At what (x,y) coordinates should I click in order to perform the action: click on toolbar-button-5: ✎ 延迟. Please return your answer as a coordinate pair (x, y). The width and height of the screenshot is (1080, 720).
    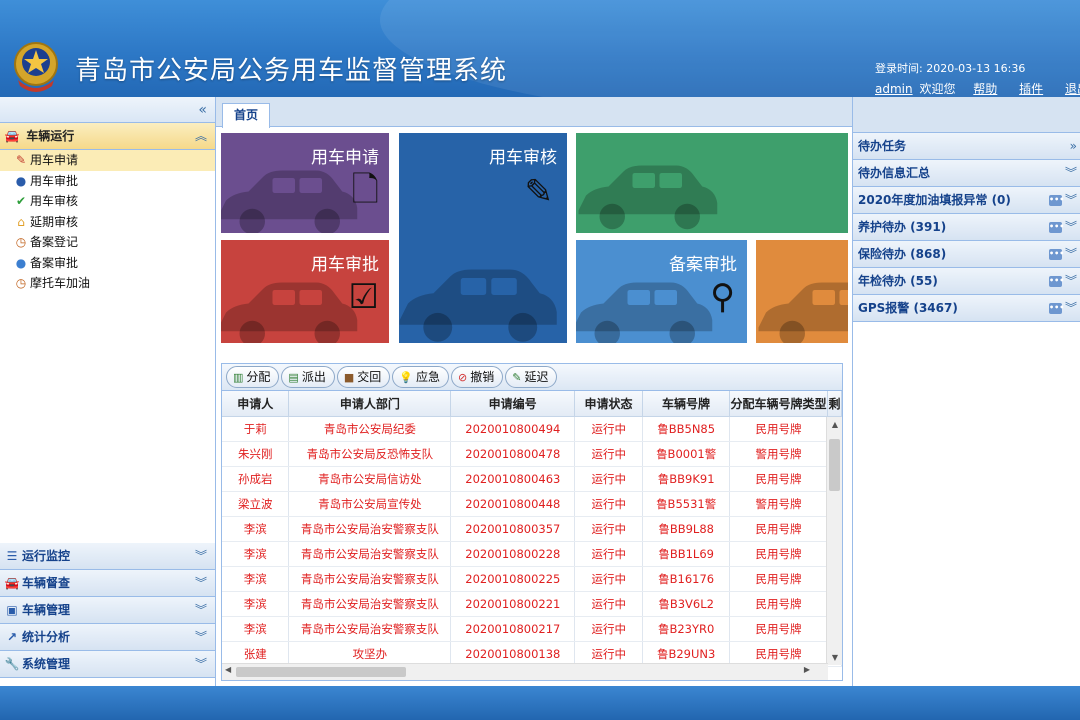
    Looking at the image, I should click on (531, 377).